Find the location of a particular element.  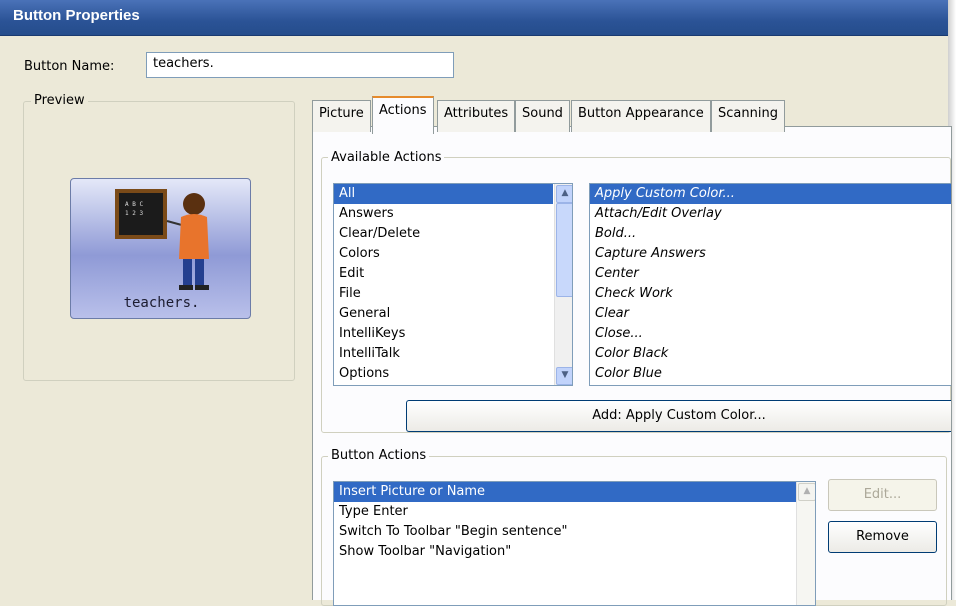

window-title: Button Properties is located at coordinates (76, 15).